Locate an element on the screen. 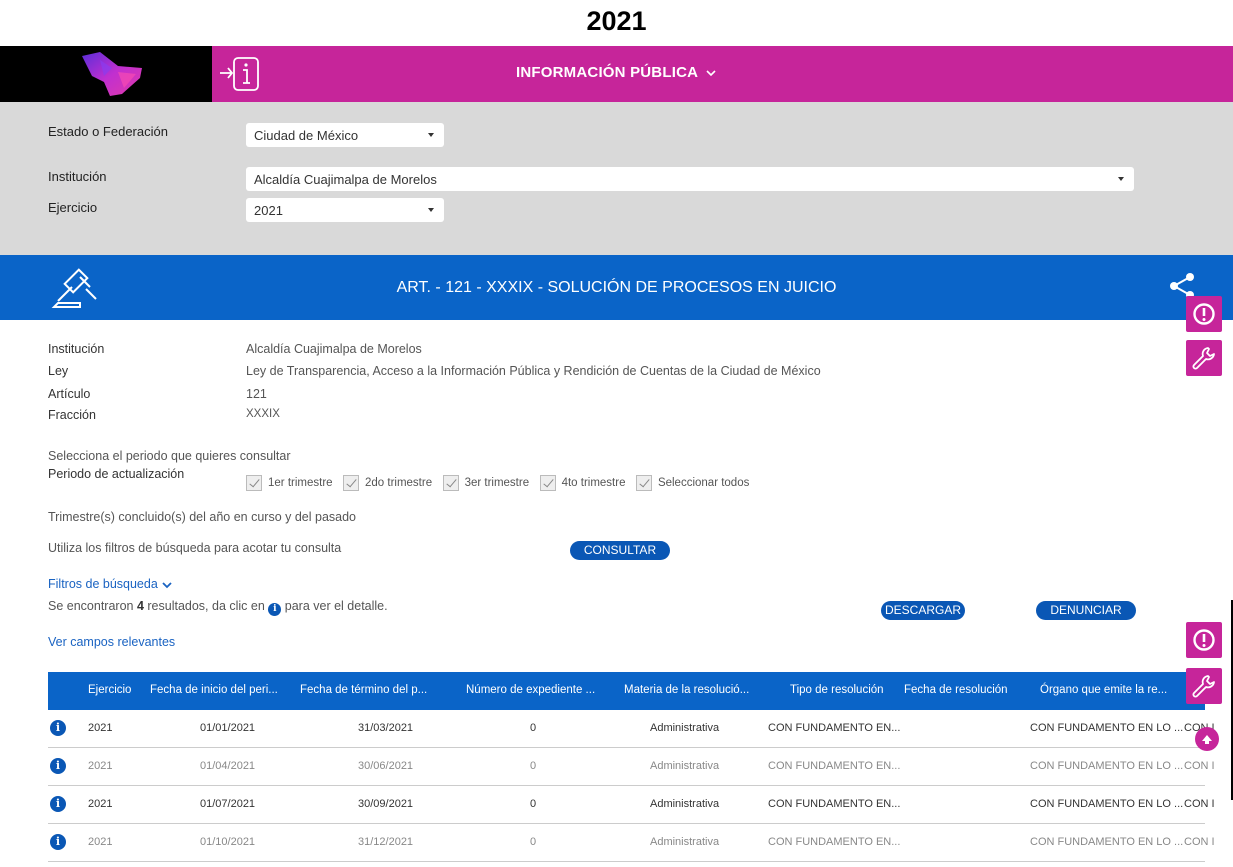 The height and width of the screenshot is (867, 1233). ejercicio-label: Ejercicio is located at coordinates (73, 207).